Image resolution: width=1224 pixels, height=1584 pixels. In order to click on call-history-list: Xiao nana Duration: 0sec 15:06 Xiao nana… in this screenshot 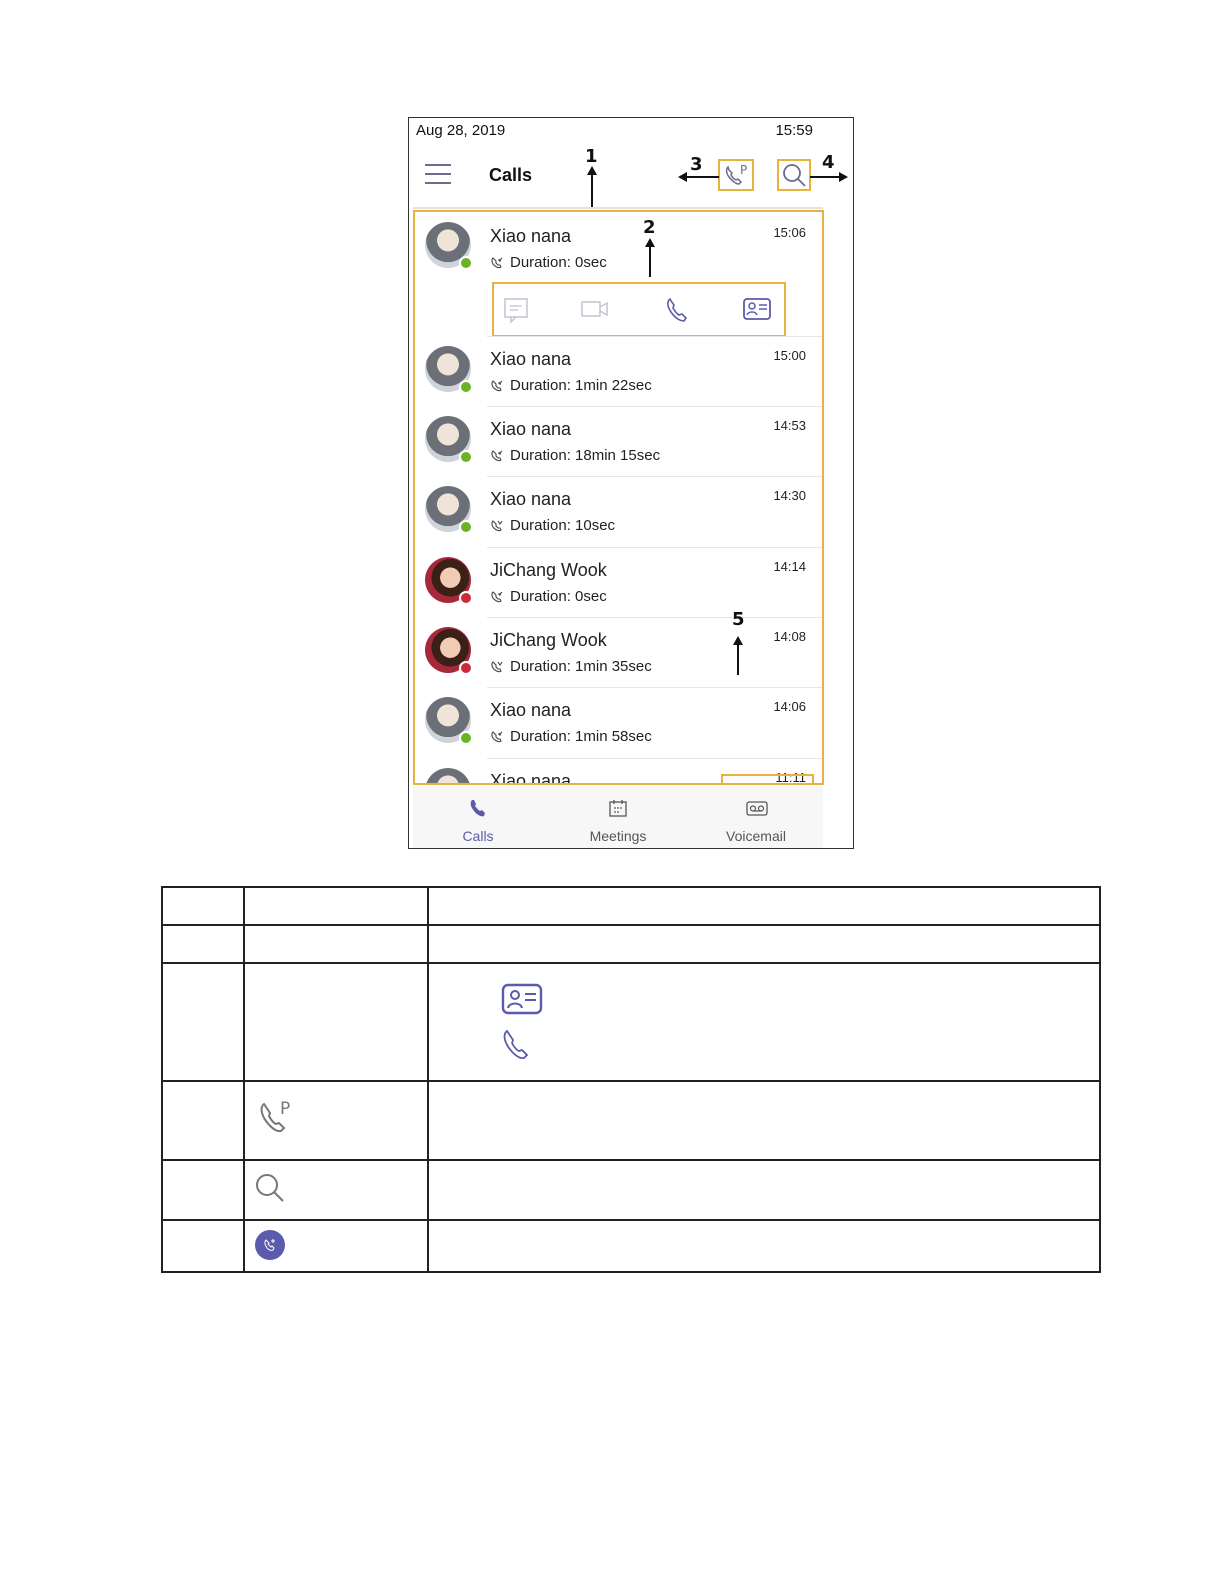, I will do `click(618, 497)`.